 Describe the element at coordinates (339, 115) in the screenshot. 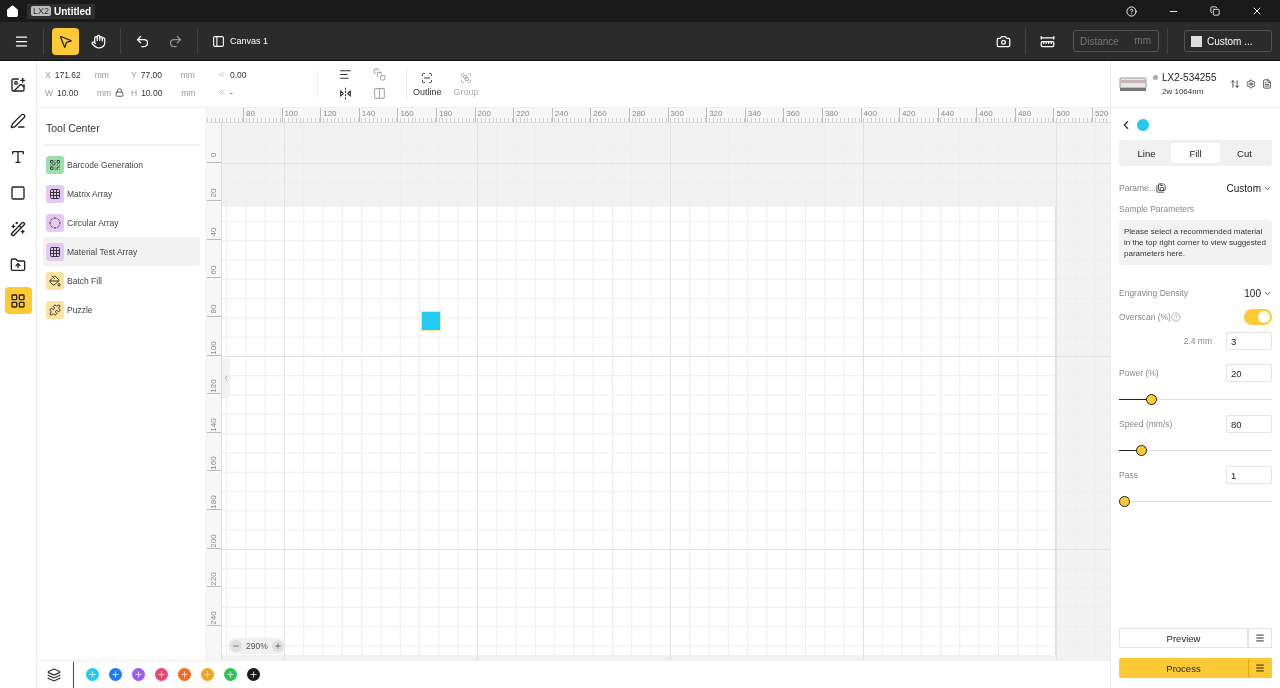

I see `ruler-label: 120` at that location.